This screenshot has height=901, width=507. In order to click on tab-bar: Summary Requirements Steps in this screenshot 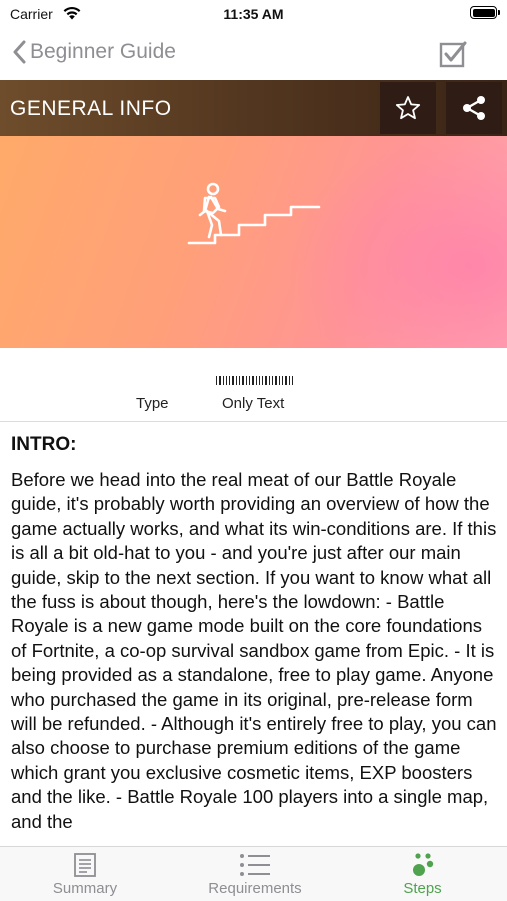, I will do `click(253, 873)`.